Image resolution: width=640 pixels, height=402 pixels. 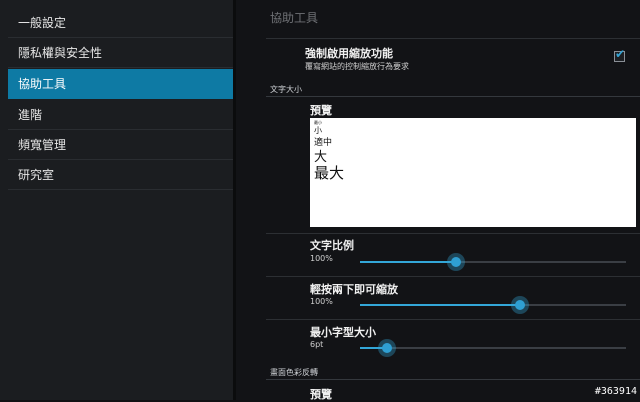 I want to click on text-size-preview: 最小 小 適中 大 最大, so click(x=473, y=172).